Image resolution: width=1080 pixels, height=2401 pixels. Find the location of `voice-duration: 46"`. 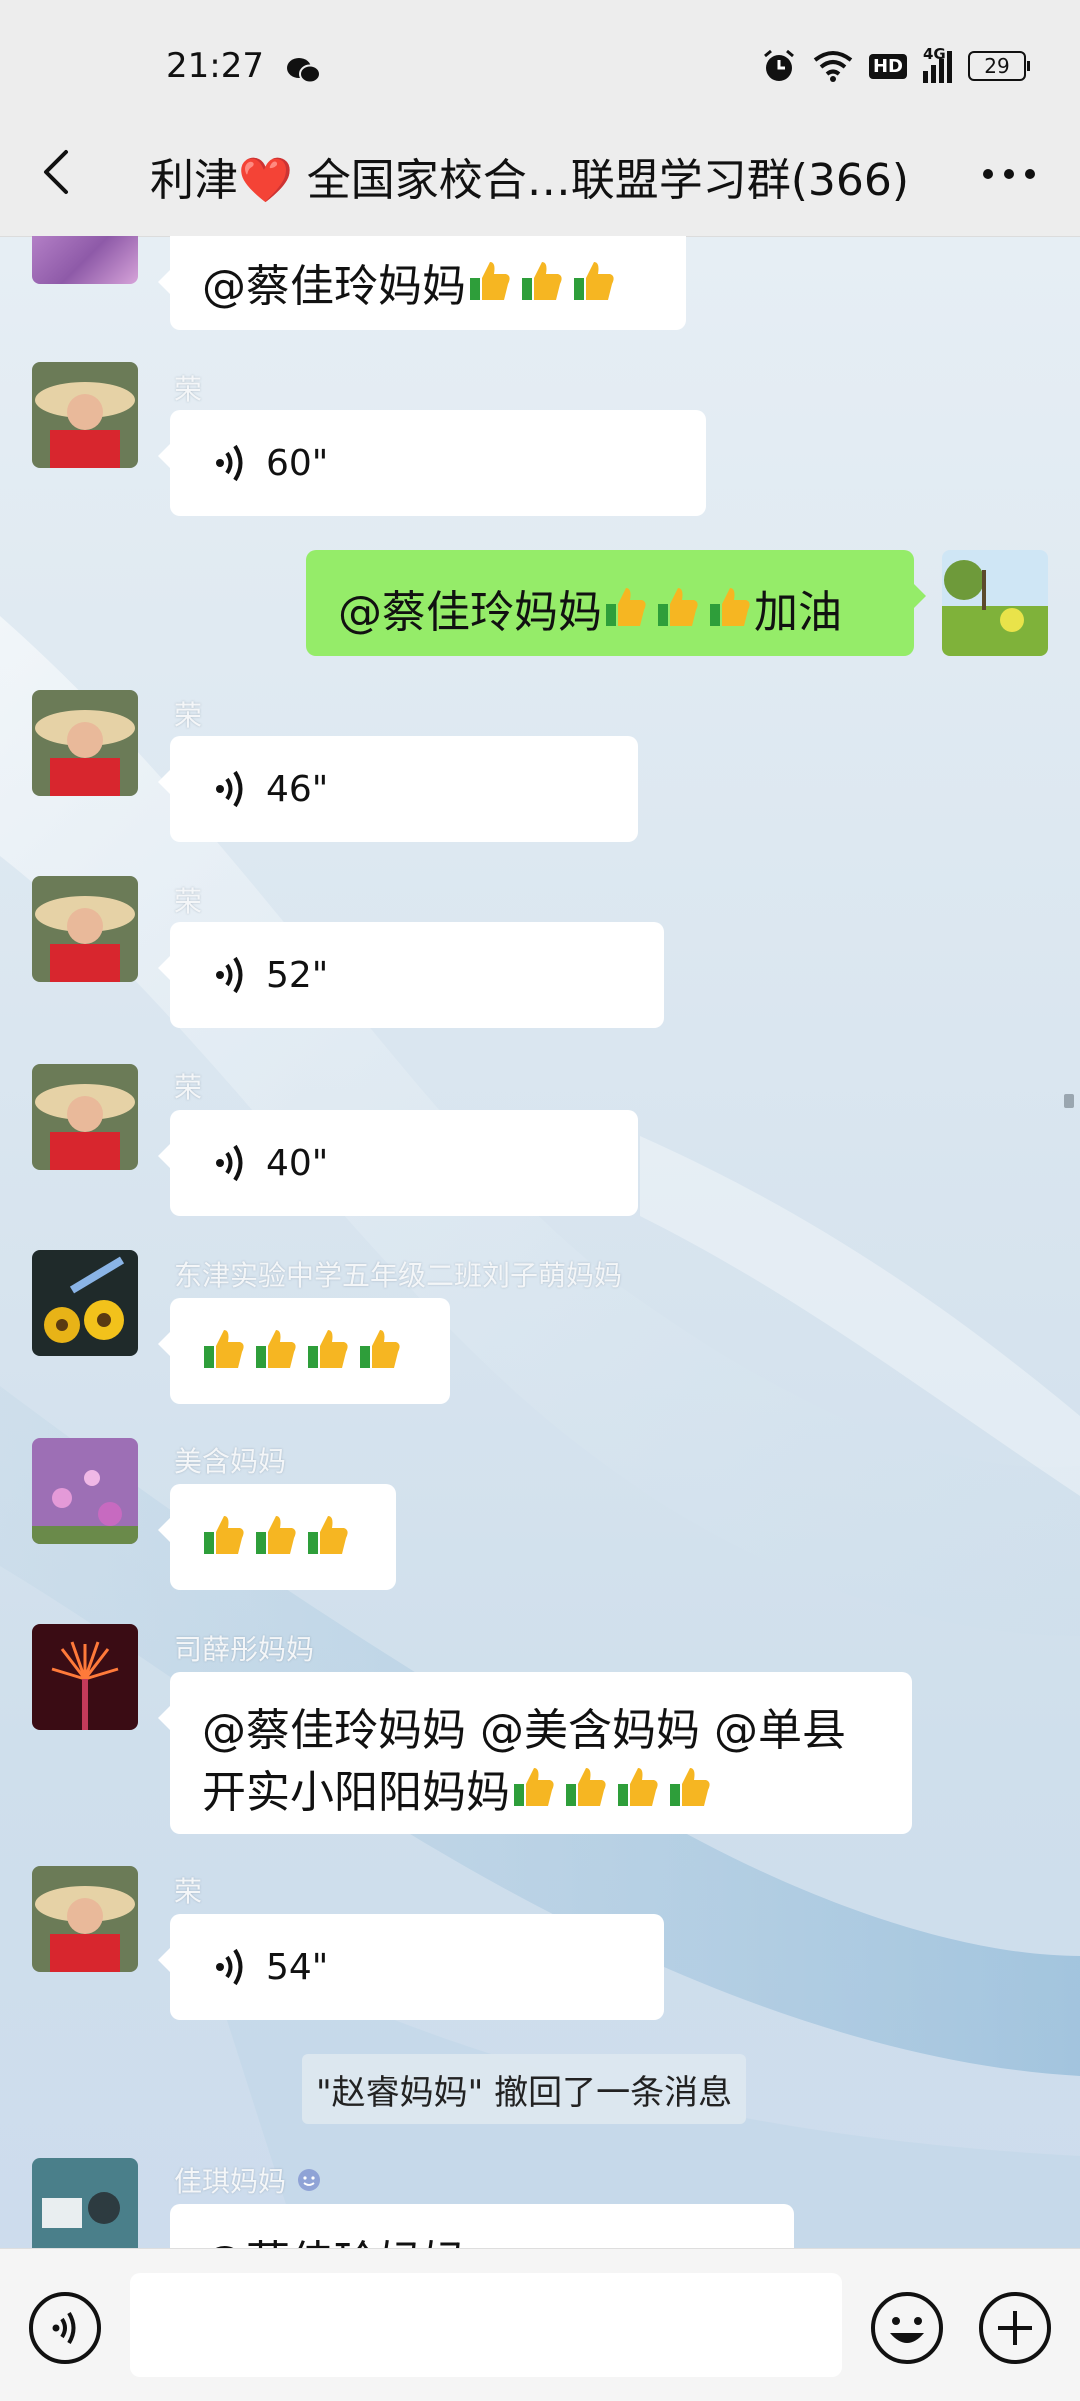

voice-duration: 46" is located at coordinates (297, 789).